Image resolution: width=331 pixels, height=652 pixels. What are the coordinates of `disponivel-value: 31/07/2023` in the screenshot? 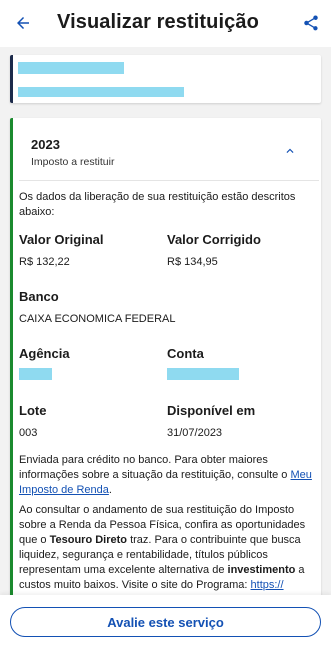 It's located at (195, 433).